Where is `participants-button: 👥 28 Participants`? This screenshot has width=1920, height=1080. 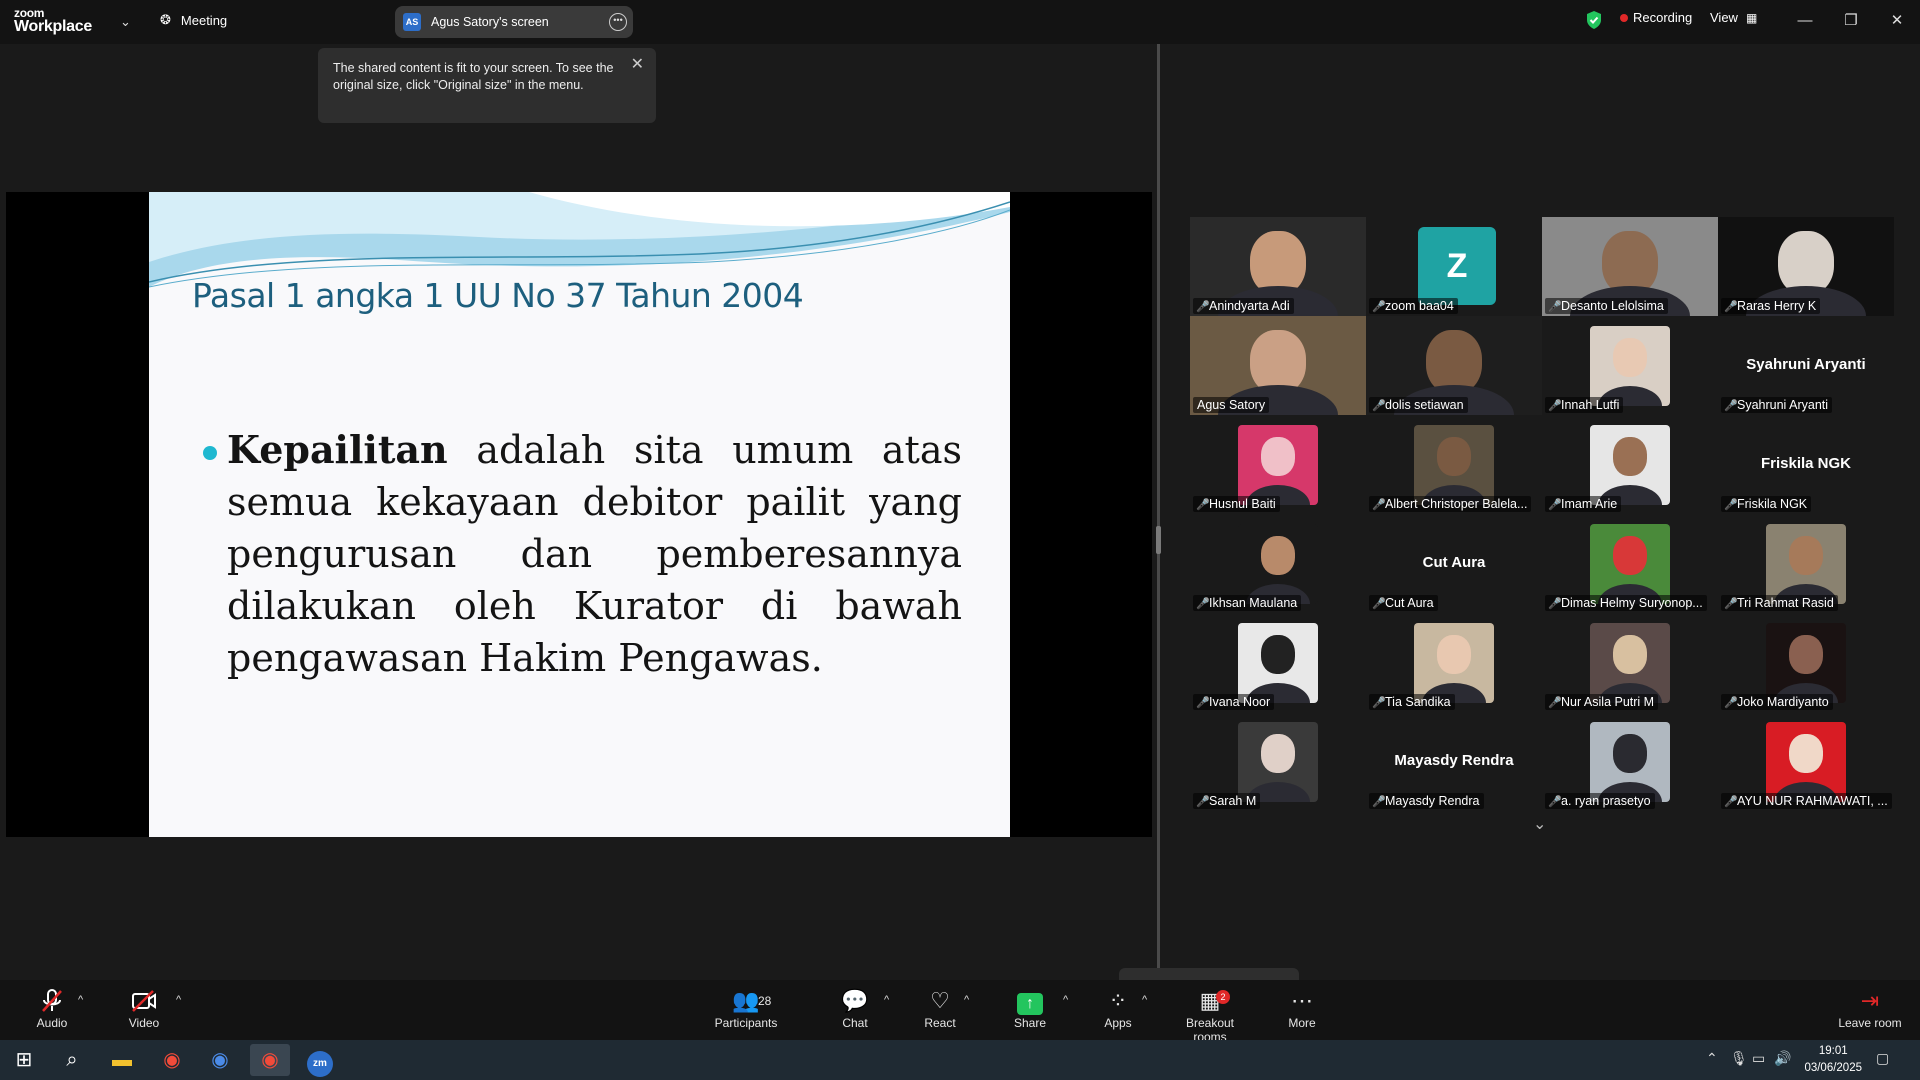
participants-button: 👥 28 Participants is located at coordinates (746, 1009).